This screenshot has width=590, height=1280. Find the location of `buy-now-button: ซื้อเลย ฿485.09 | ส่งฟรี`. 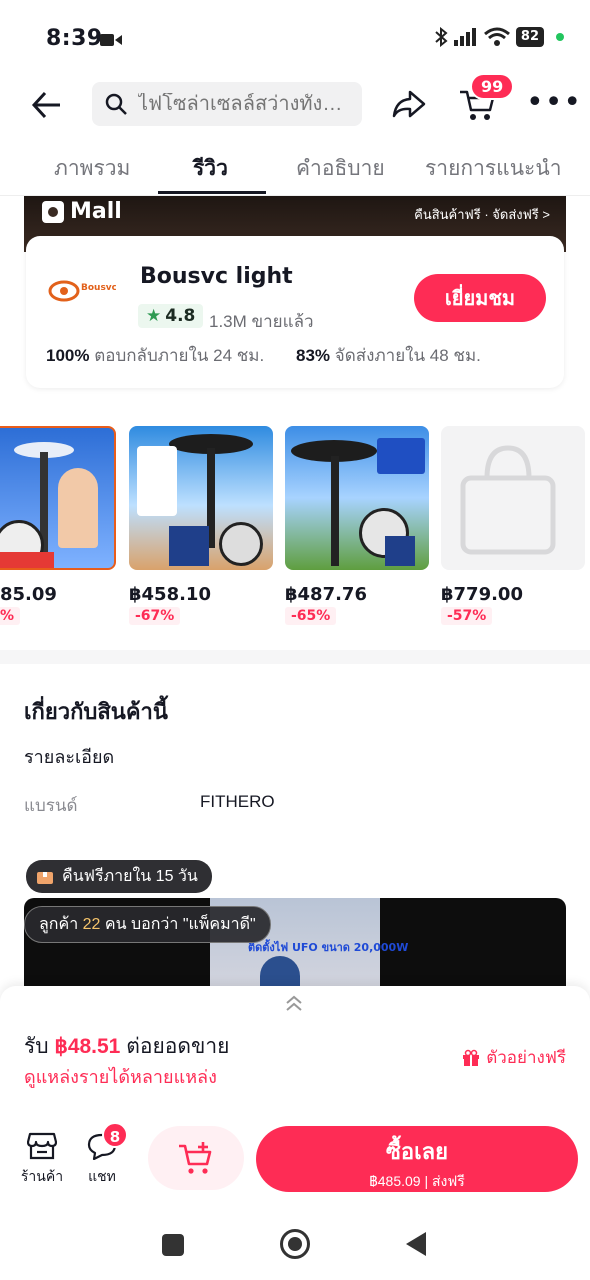

buy-now-button: ซื้อเลย ฿485.09 | ส่งฟรี is located at coordinates (417, 1159).